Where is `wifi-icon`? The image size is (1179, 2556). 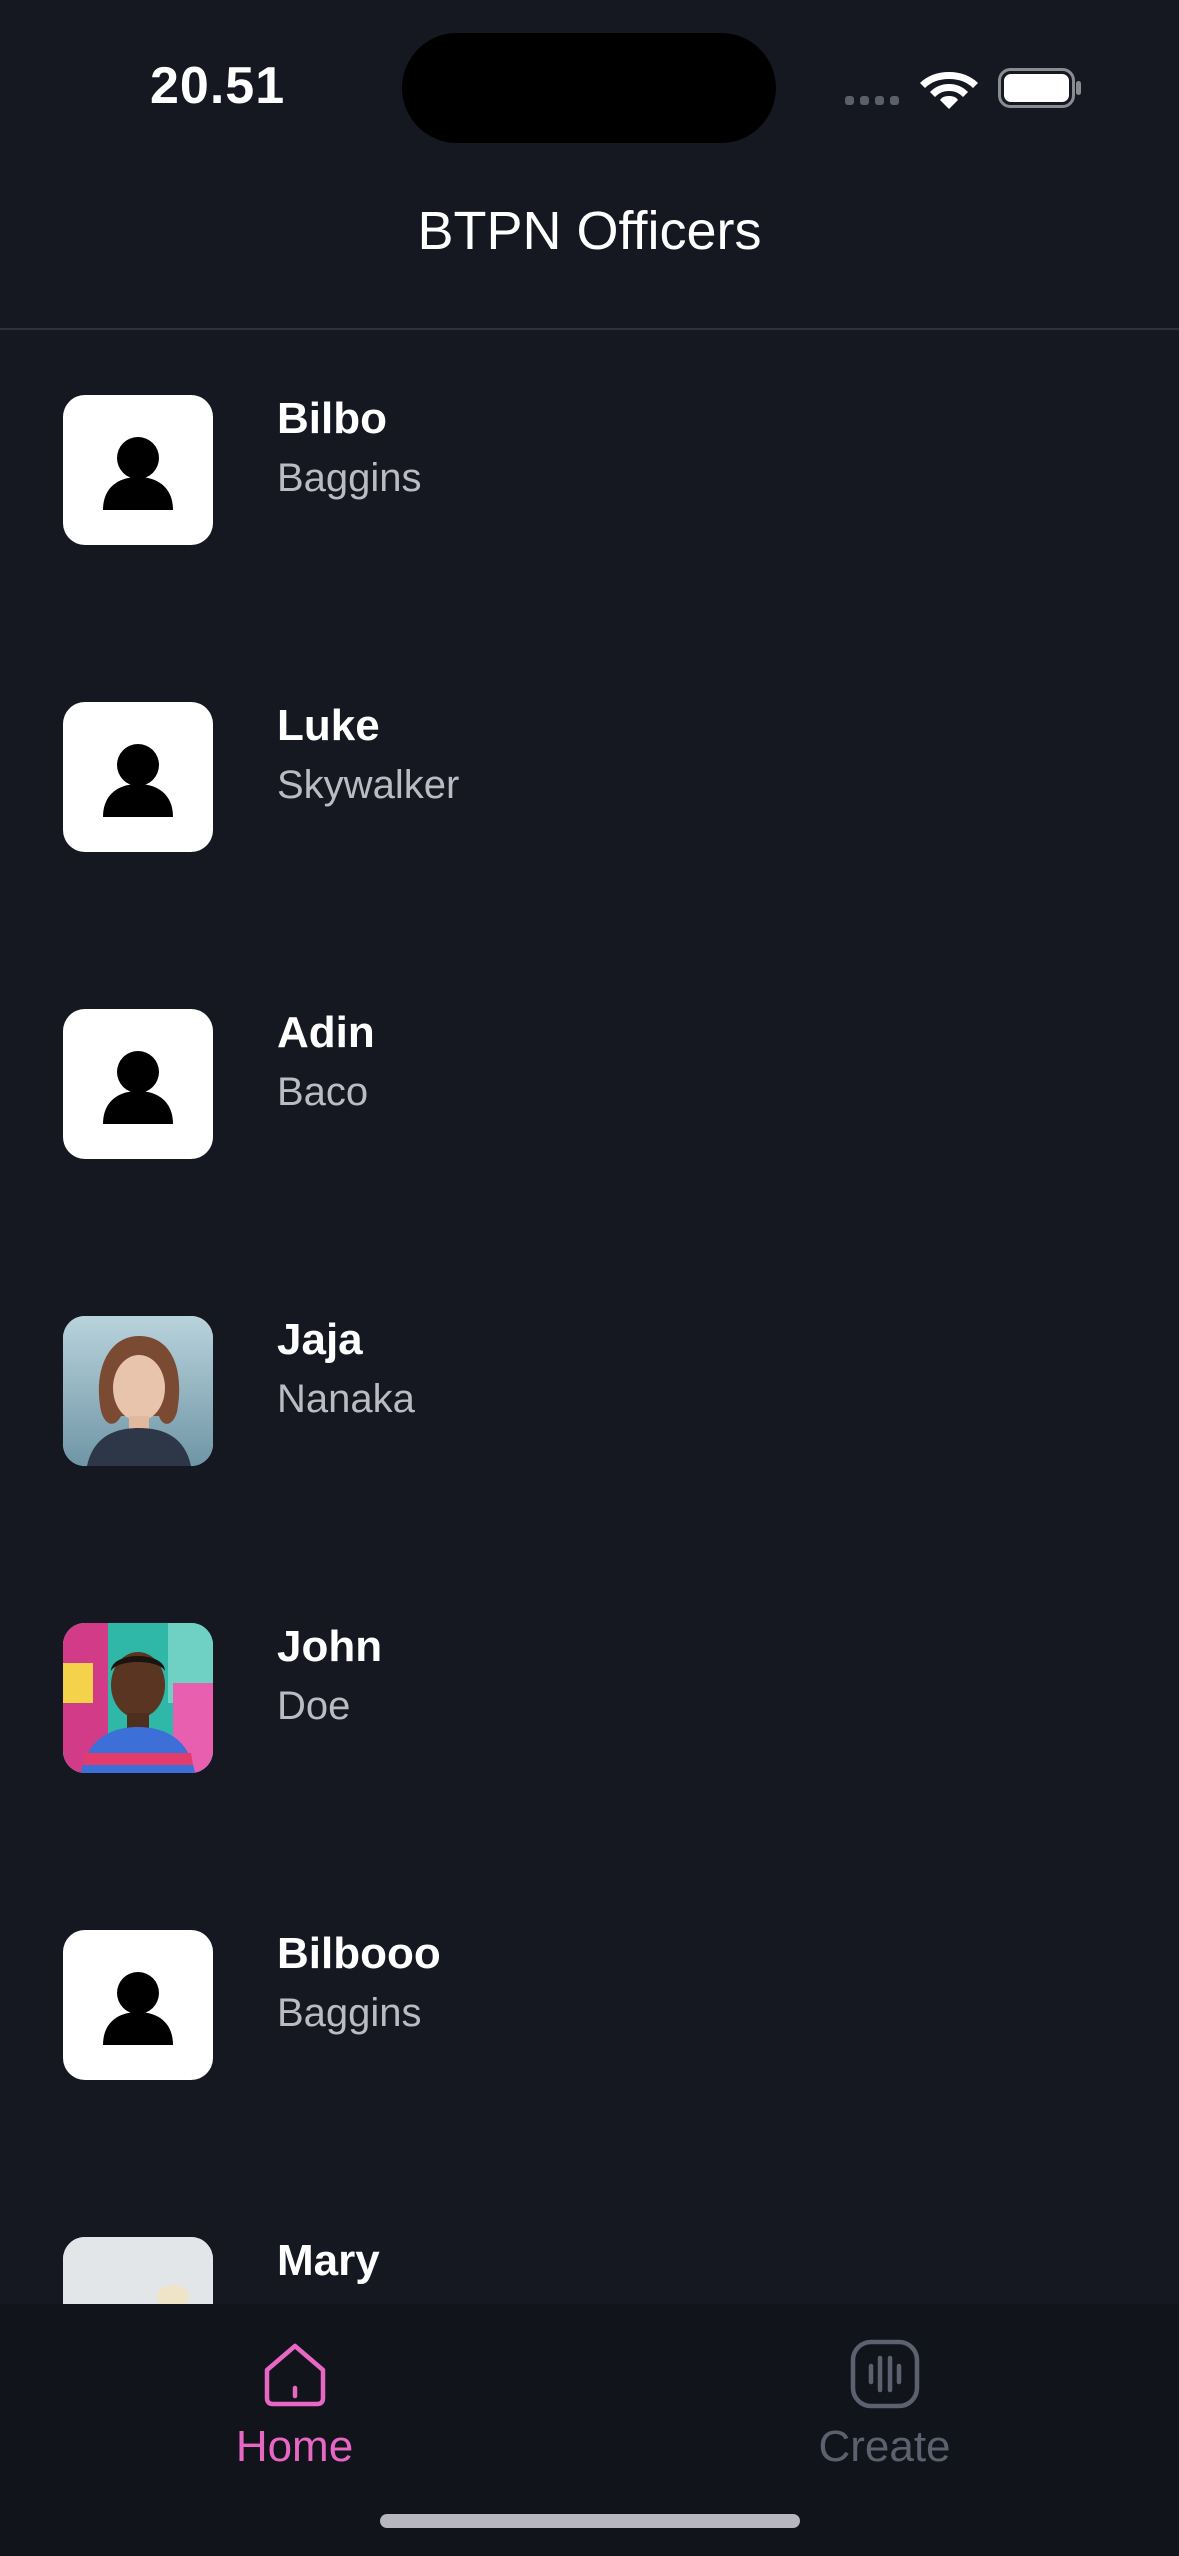
wifi-icon is located at coordinates (949, 90).